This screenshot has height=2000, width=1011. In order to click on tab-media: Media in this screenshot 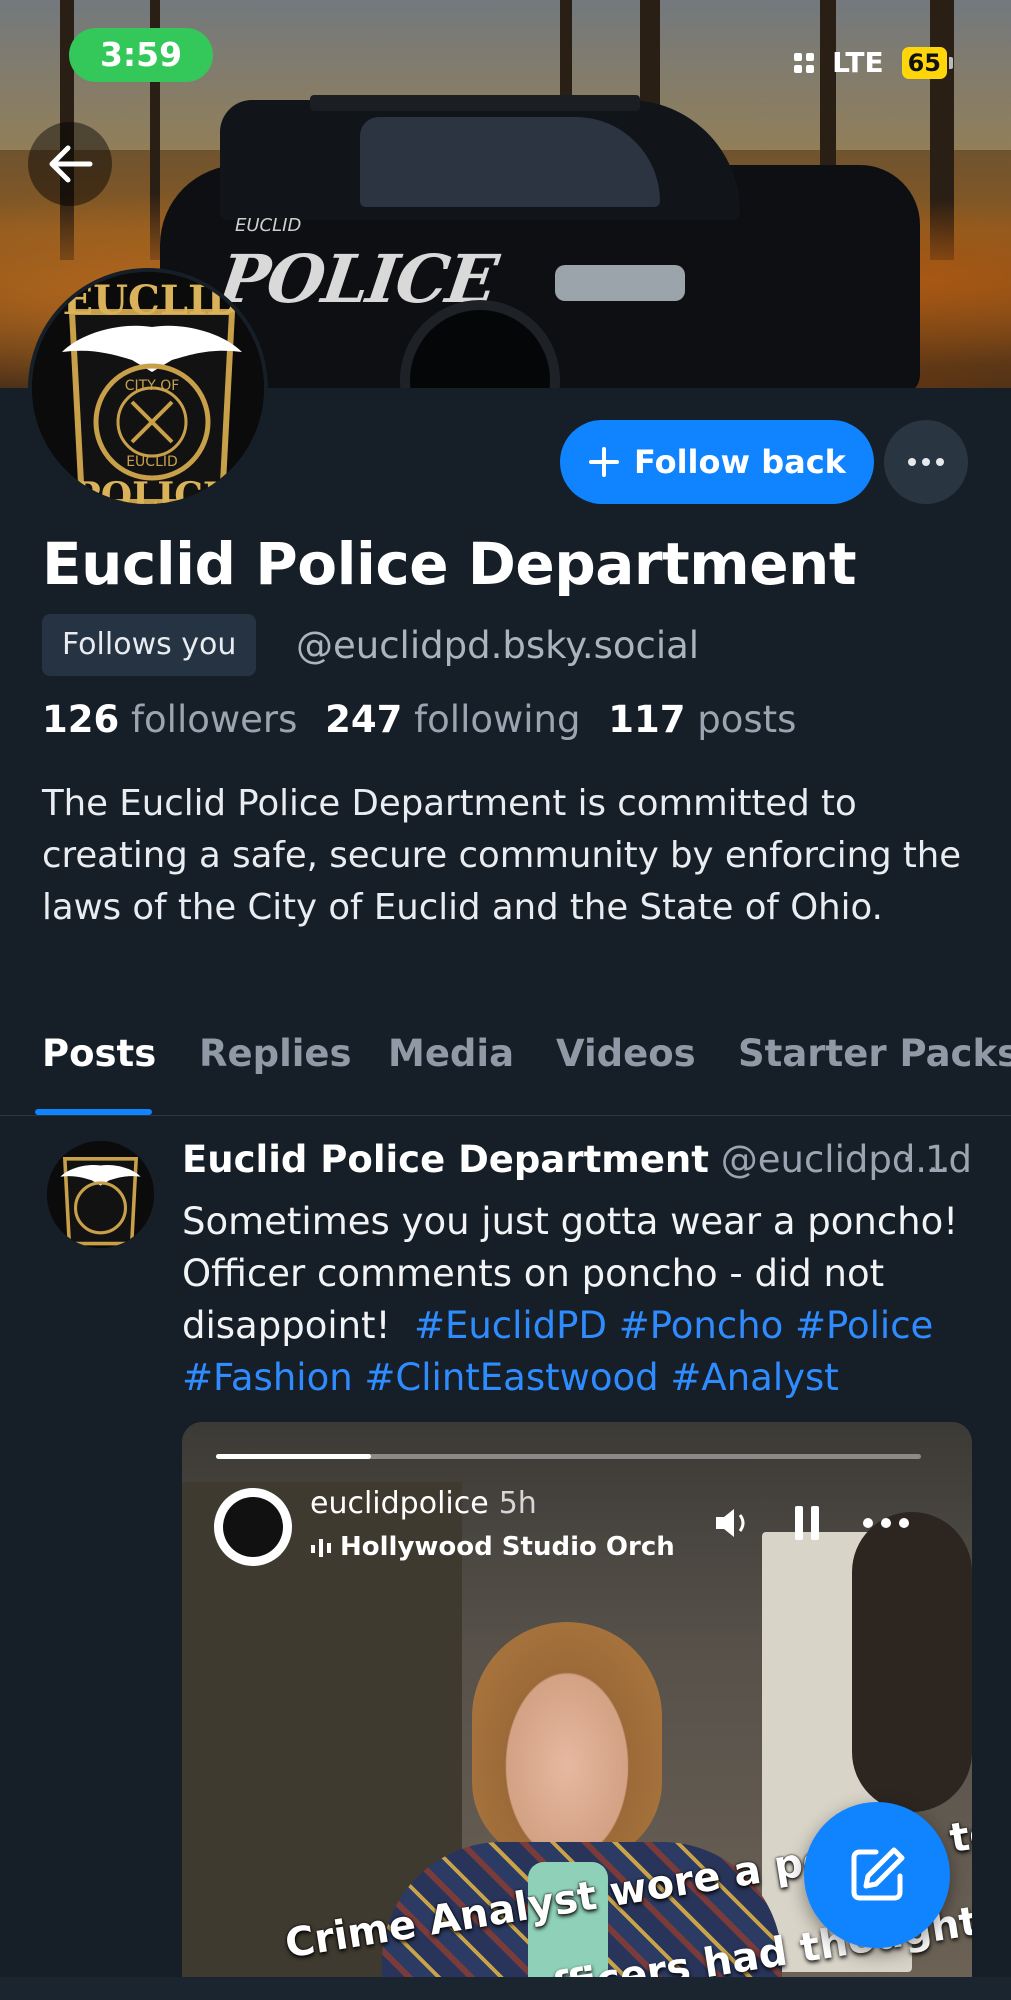, I will do `click(451, 1053)`.